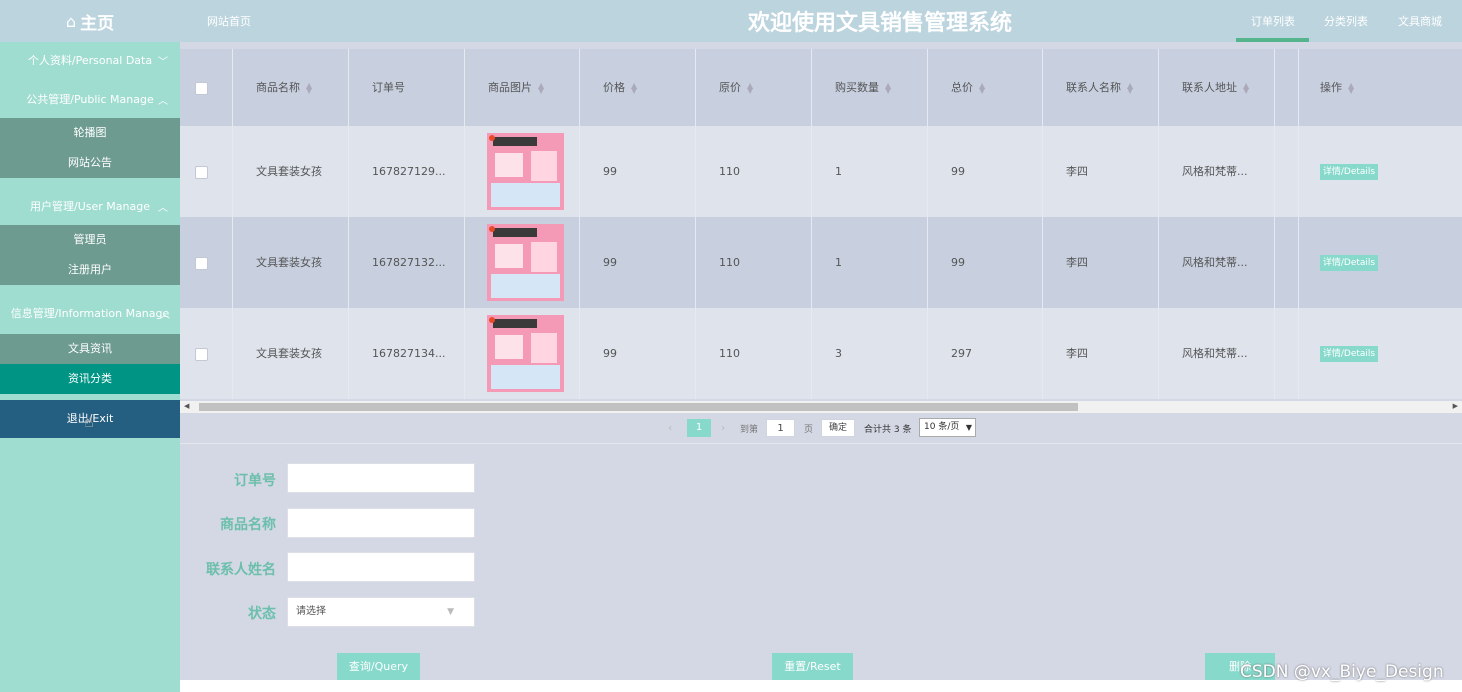  What do you see at coordinates (262, 614) in the screenshot?
I see `status-label: 状态` at bounding box center [262, 614].